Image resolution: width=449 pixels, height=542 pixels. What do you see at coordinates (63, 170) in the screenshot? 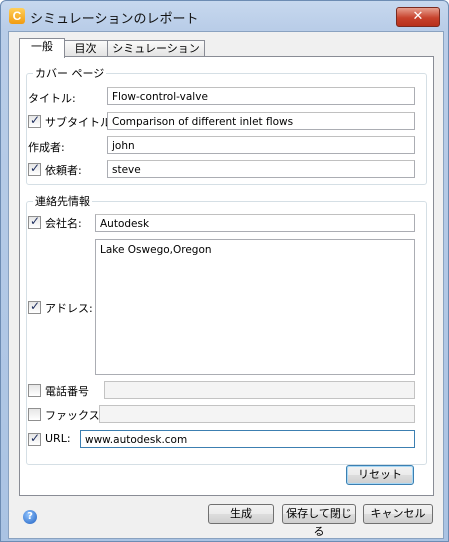
I see `client-label: 依頼者:` at bounding box center [63, 170].